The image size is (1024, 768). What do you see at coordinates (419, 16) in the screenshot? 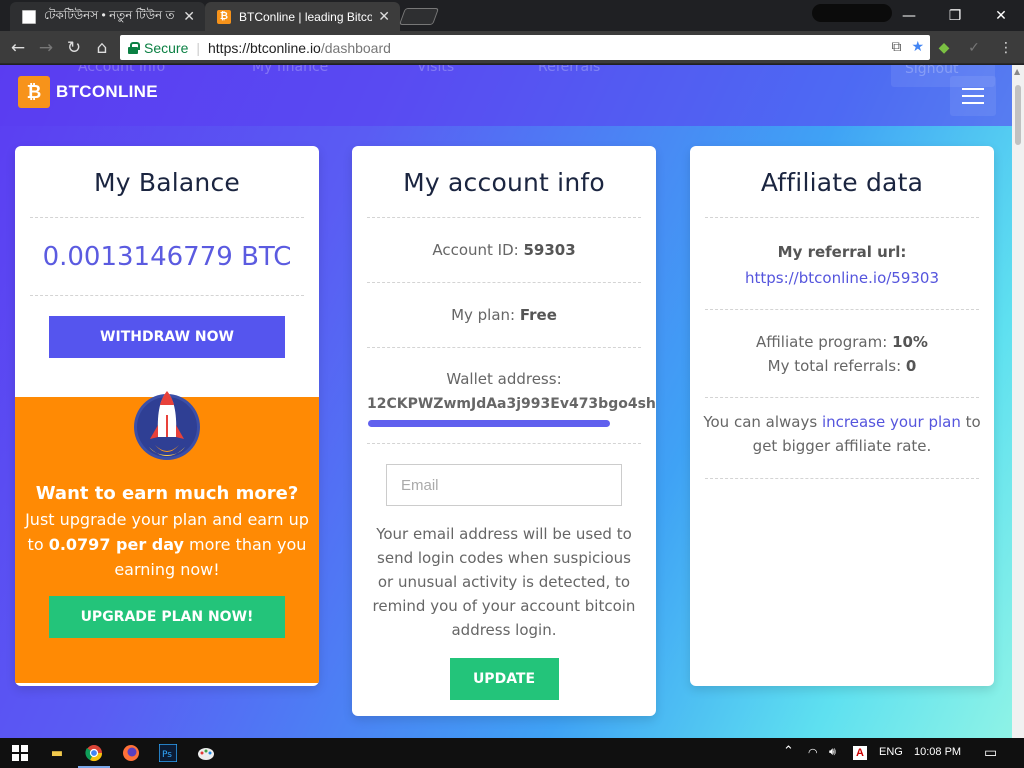
I see `new-tab-button` at bounding box center [419, 16].